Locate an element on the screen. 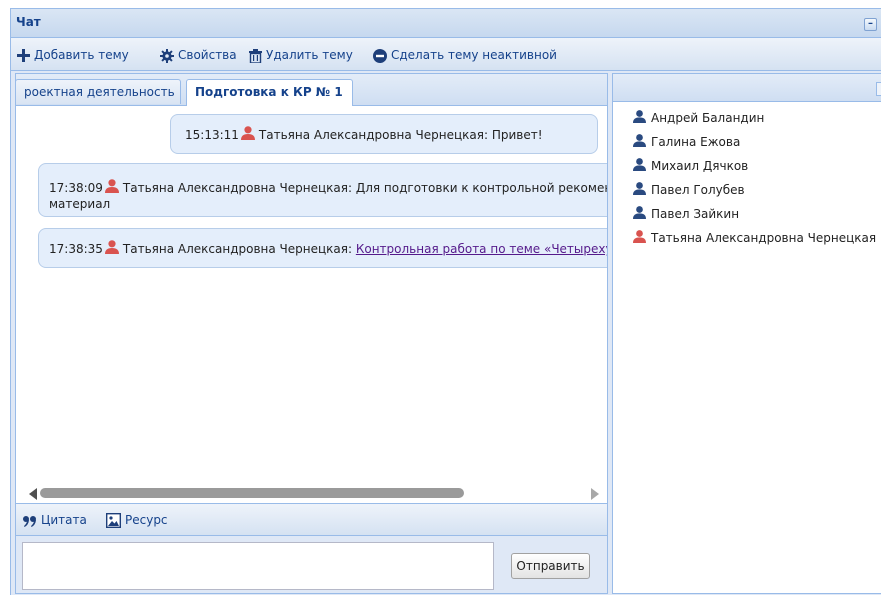 Image resolution: width=881 pixels, height=595 pixels. delete-topic-button: Удалить тему is located at coordinates (301, 55).